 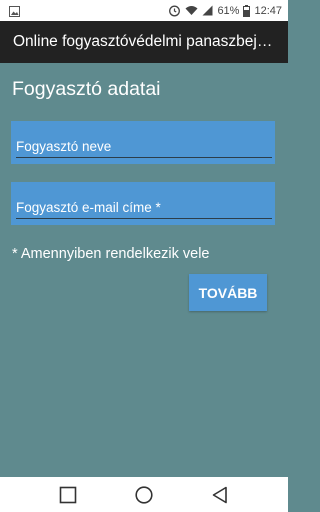 What do you see at coordinates (68, 495) in the screenshot?
I see `recent-apps-icon` at bounding box center [68, 495].